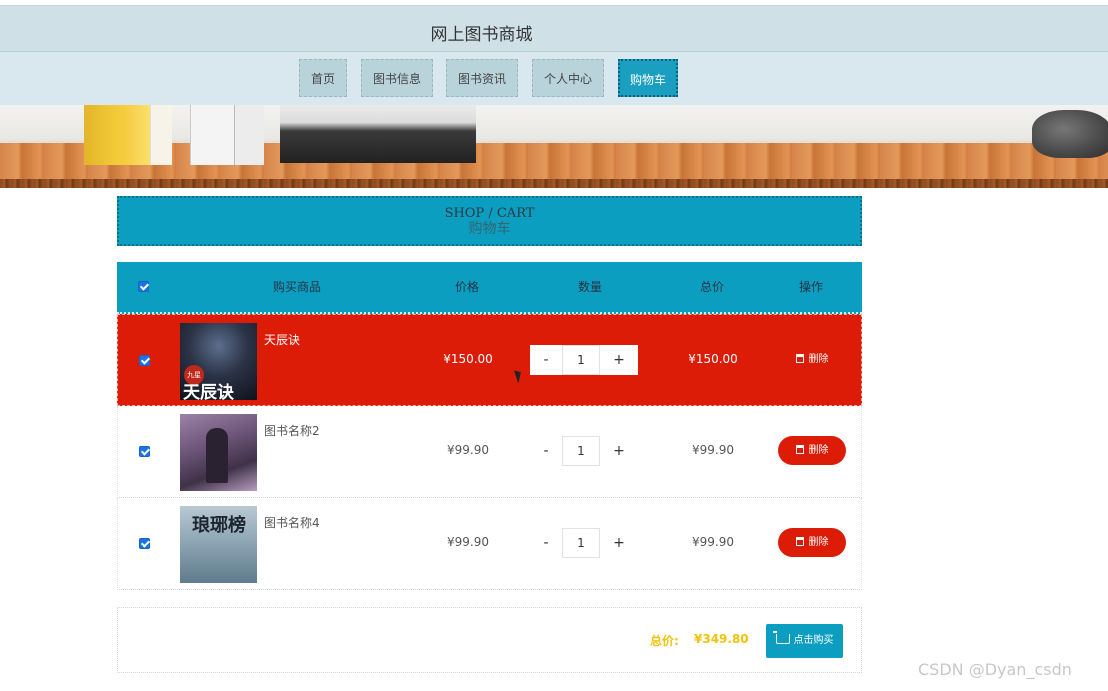 The height and width of the screenshot is (691, 1108). I want to click on site-title: 网上图书商城, so click(481, 35).